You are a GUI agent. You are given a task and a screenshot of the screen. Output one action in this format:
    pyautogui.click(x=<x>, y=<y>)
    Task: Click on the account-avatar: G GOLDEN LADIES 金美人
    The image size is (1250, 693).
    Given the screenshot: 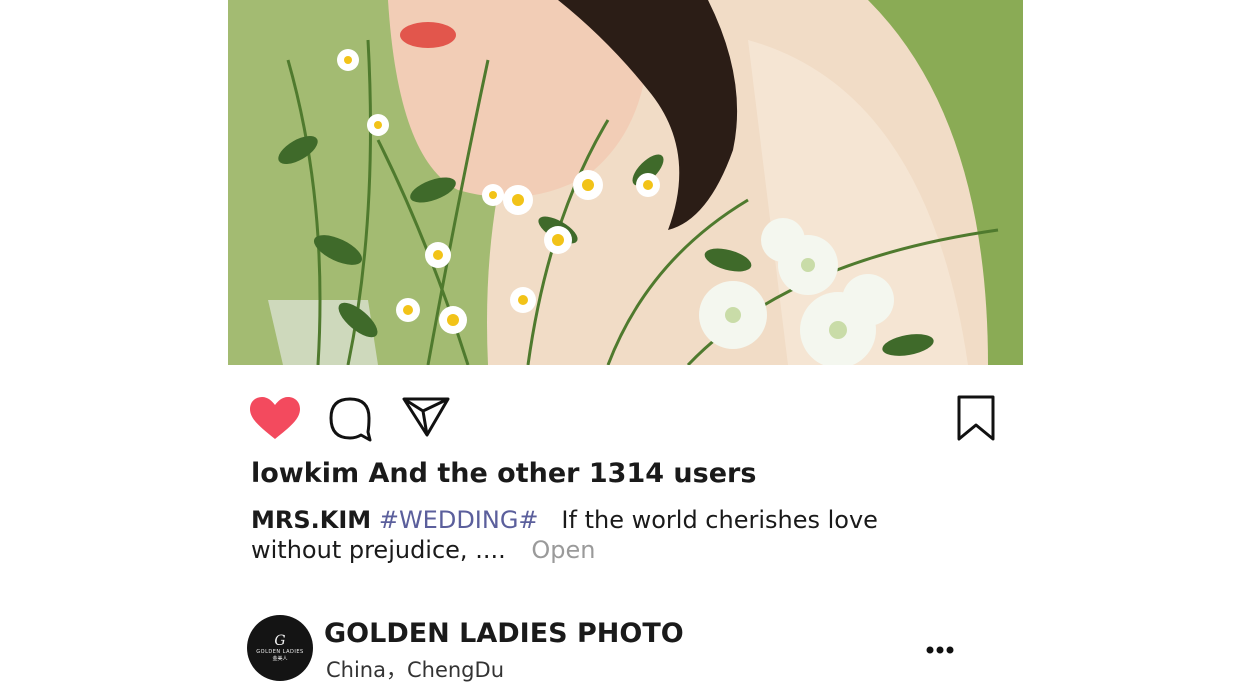 What is the action you would take?
    pyautogui.click(x=280, y=648)
    